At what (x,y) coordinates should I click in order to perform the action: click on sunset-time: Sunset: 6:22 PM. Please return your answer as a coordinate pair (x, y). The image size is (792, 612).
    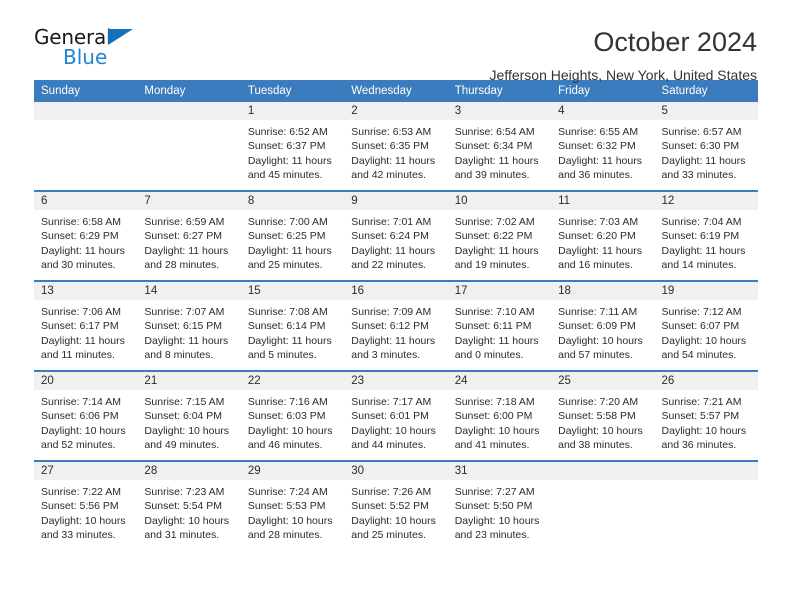
    Looking at the image, I should click on (493, 236).